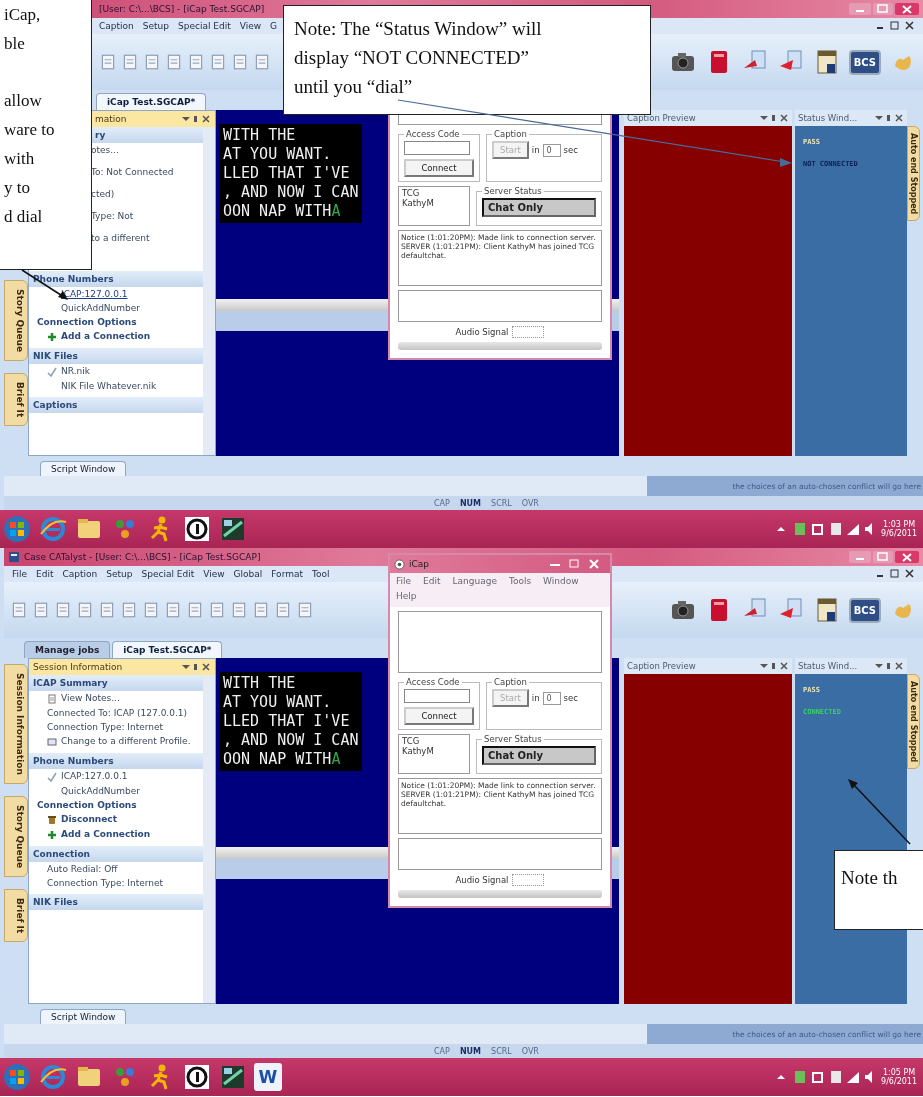 The height and width of the screenshot is (1097, 923). I want to click on menu-item: Window, so click(561, 582).